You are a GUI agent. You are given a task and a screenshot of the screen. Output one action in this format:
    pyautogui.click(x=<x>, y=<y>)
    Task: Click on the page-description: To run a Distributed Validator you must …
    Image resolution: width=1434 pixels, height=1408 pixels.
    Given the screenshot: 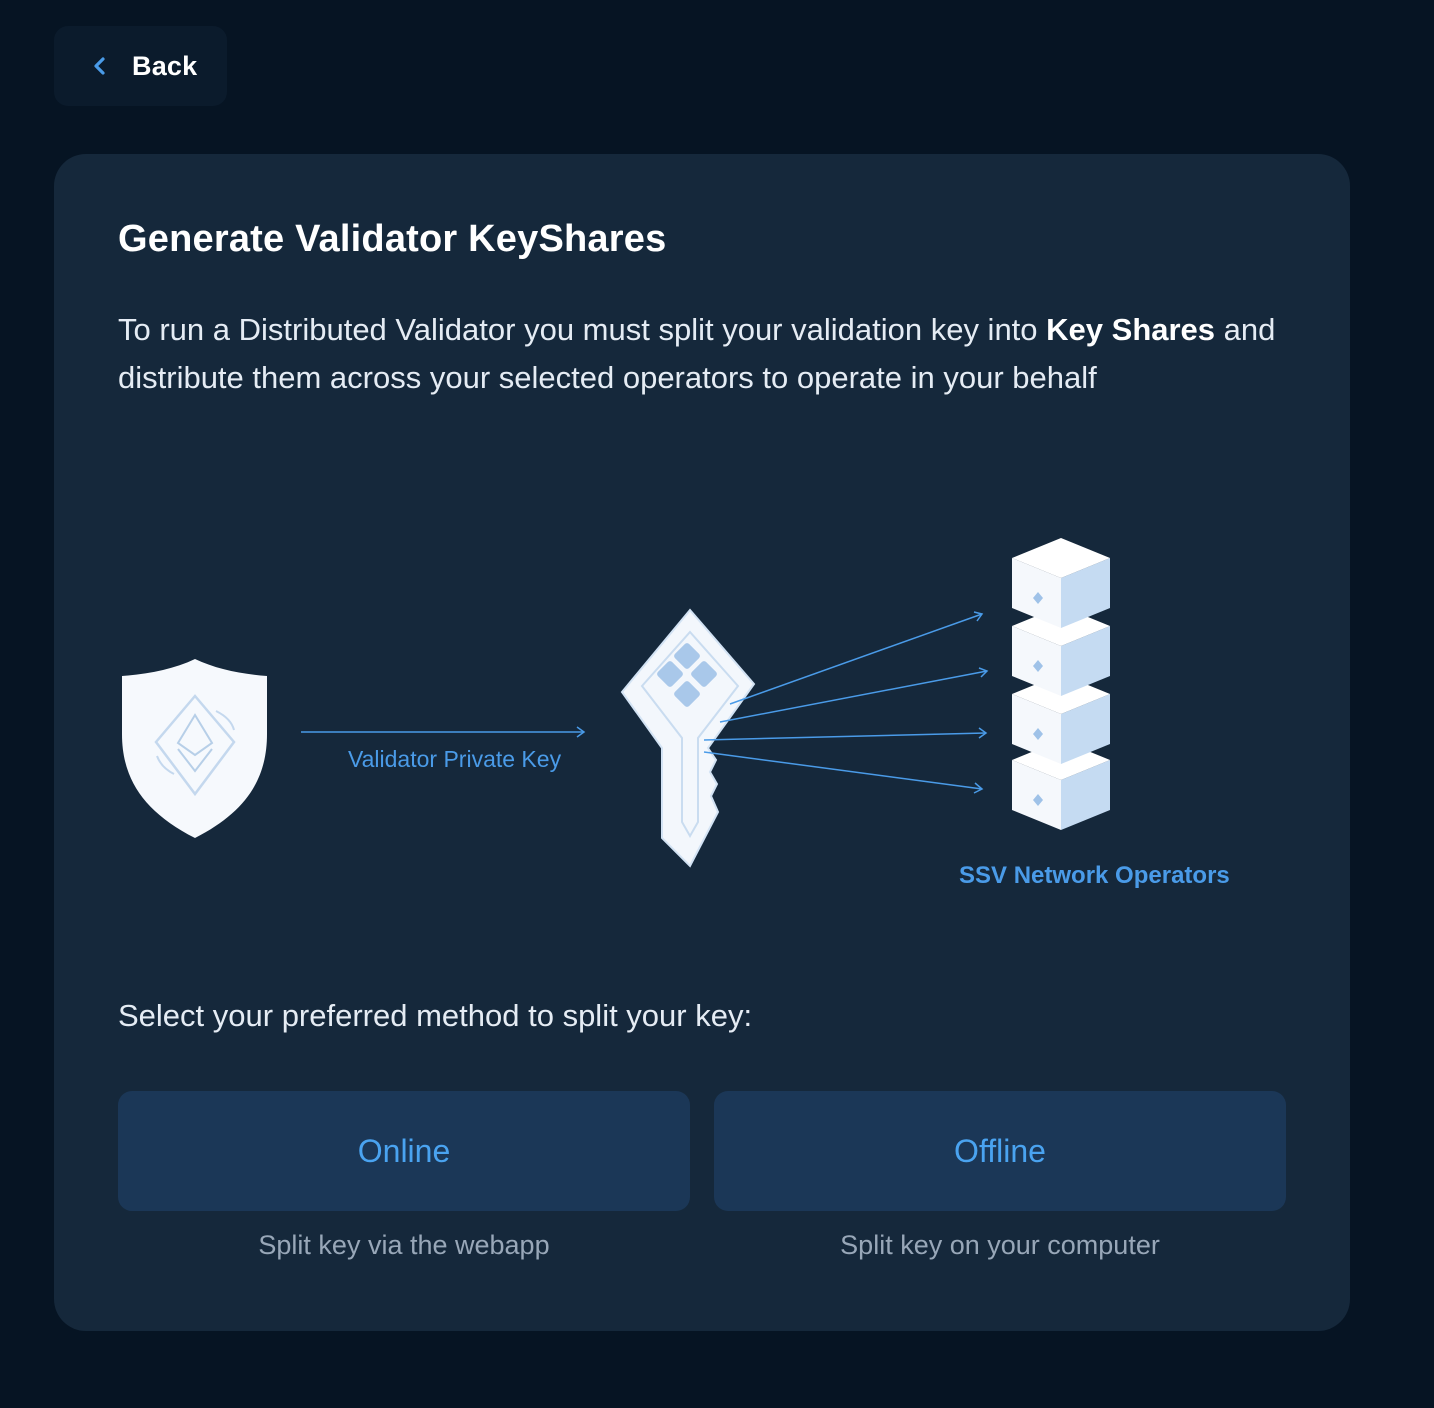 What is the action you would take?
    pyautogui.click(x=703, y=354)
    